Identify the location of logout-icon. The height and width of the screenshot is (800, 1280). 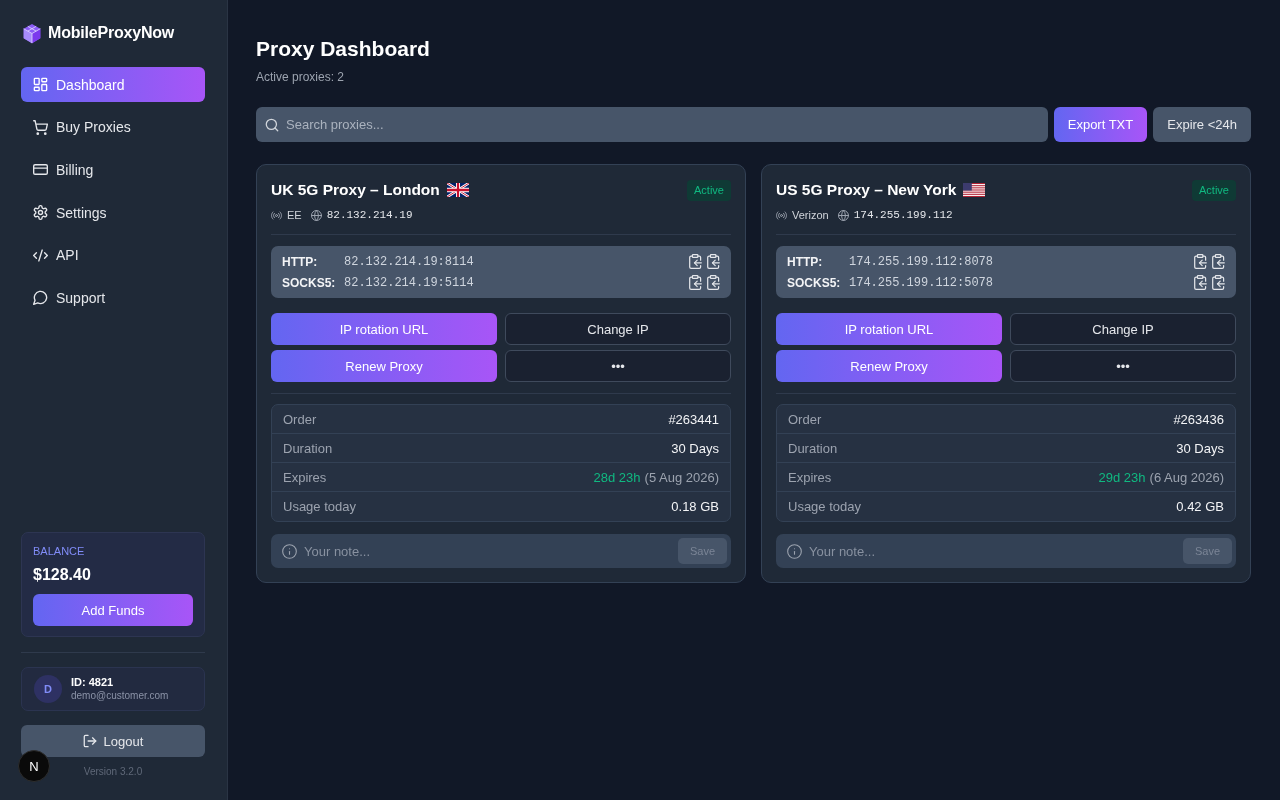
(89, 741).